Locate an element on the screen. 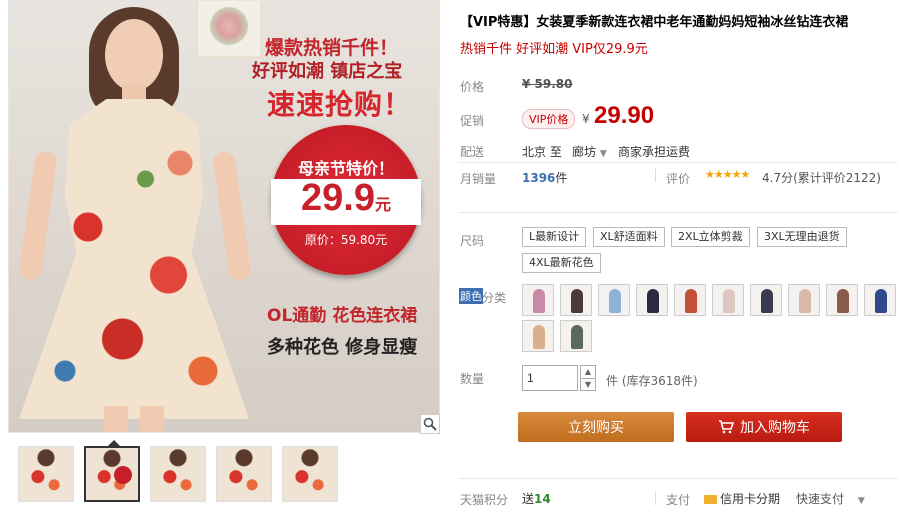 This screenshot has width=900, height=516. quick-pay: 快速支付 ▼ is located at coordinates (830, 498).